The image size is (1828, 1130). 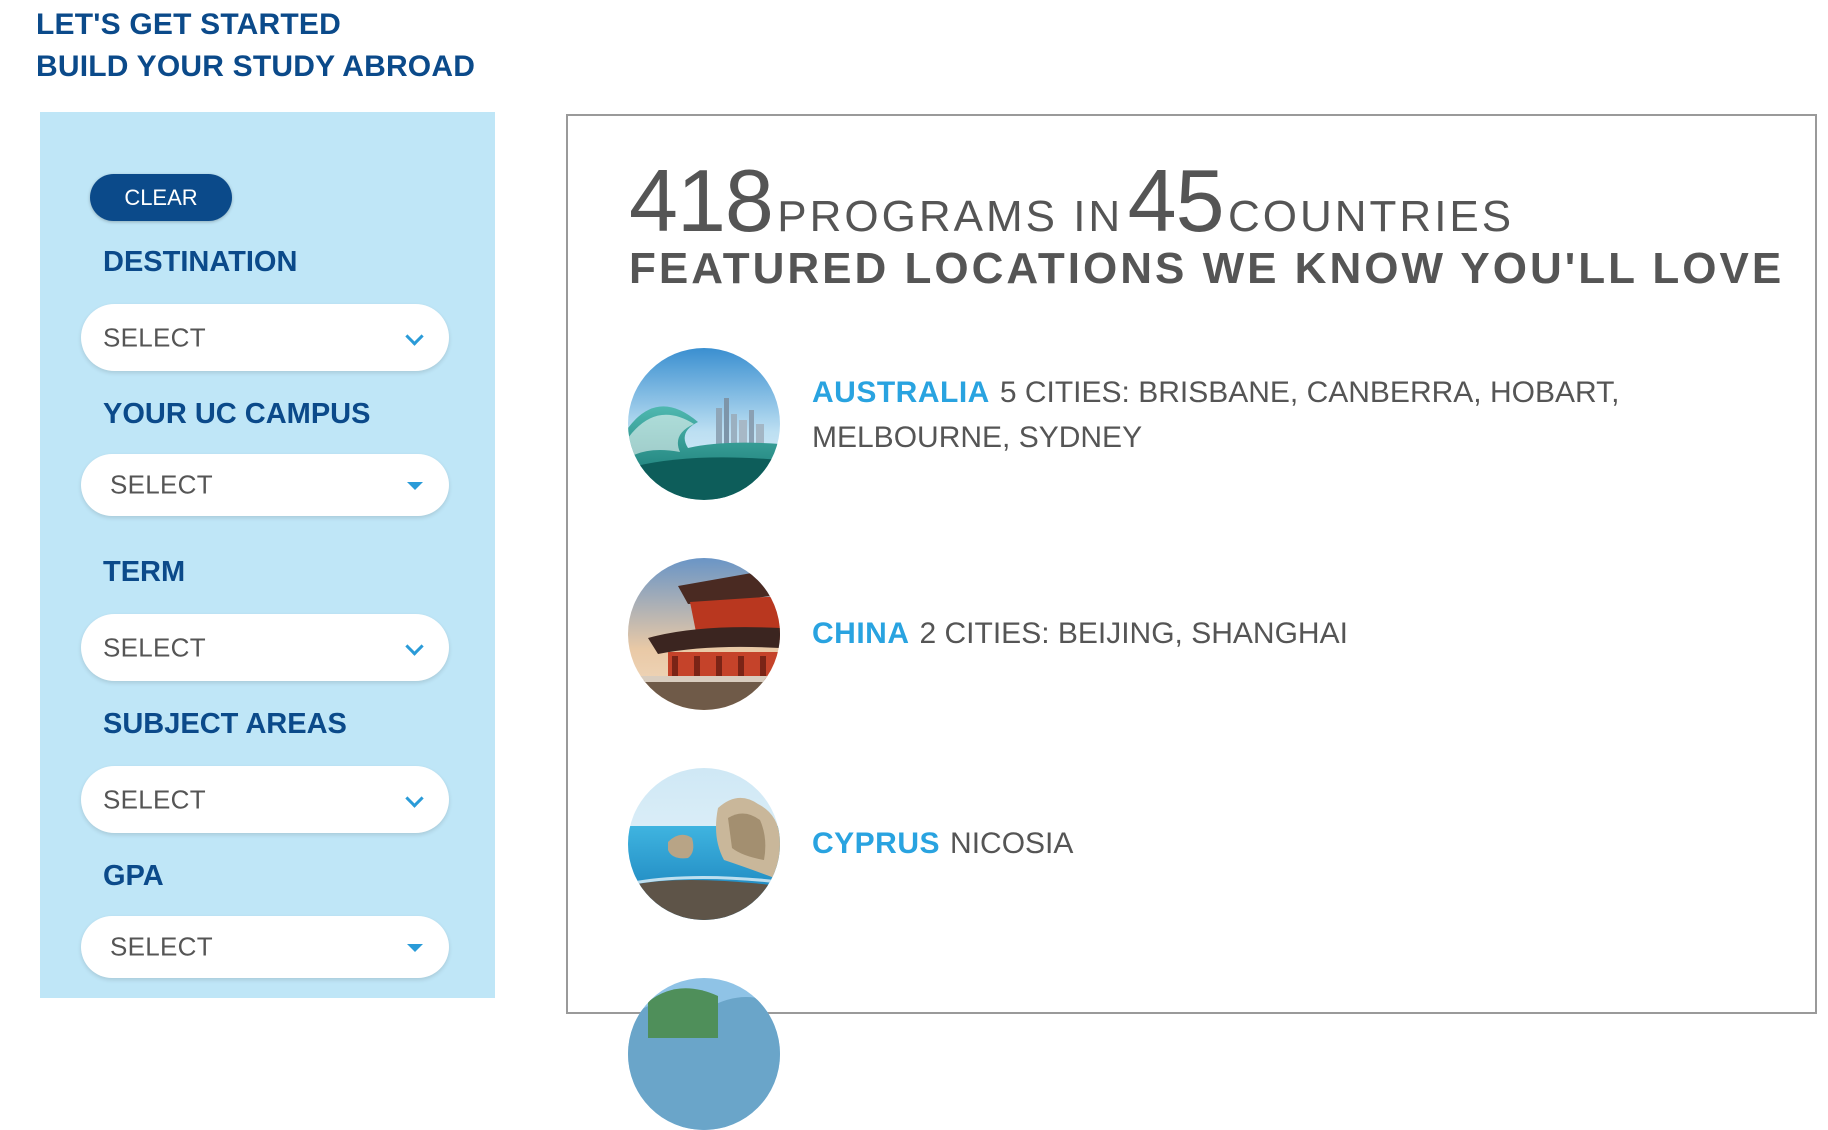 What do you see at coordinates (265, 647) in the screenshot?
I see `term-select: SELECT` at bounding box center [265, 647].